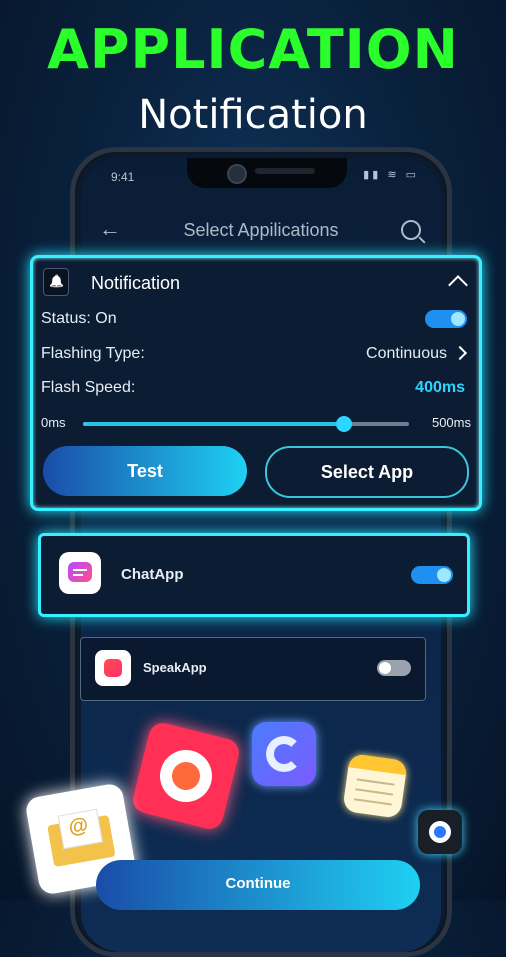 This screenshot has width=506, height=957. I want to click on test-button: Test, so click(145, 471).